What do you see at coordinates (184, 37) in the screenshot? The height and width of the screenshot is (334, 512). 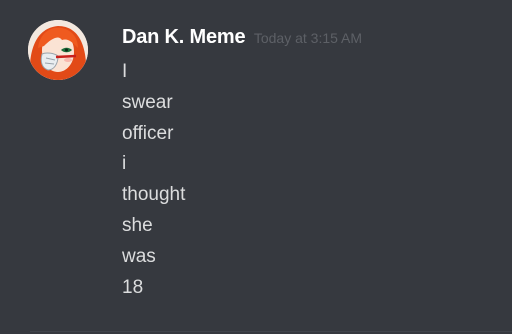 I see `username: Dan K. Meme` at bounding box center [184, 37].